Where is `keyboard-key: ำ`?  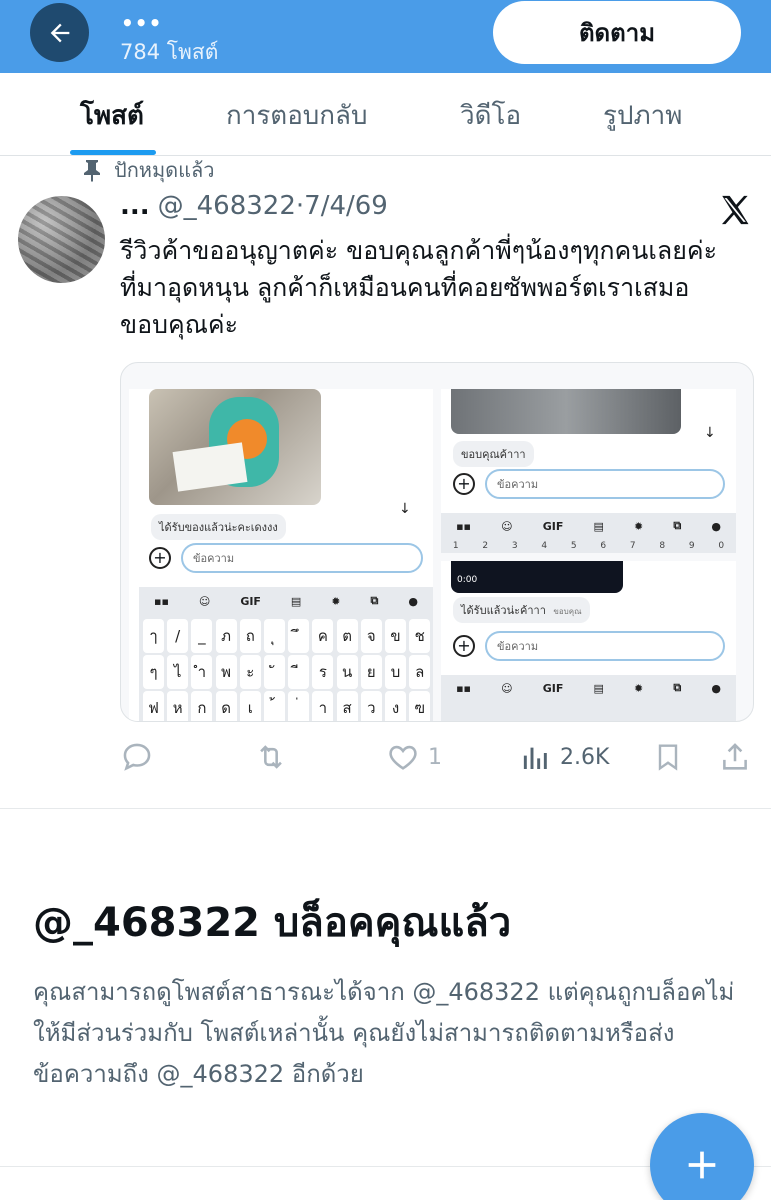
keyboard-key: ำ is located at coordinates (202, 672).